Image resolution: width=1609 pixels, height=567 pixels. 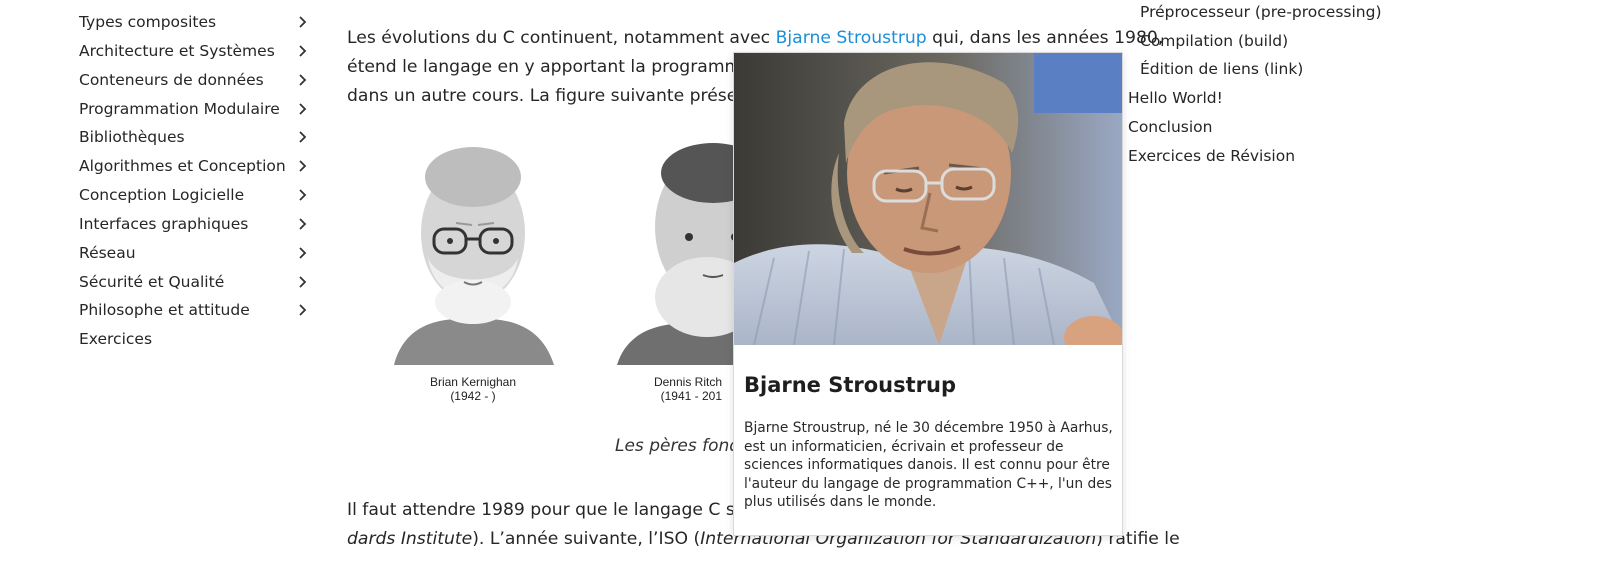 I want to click on toc-item-preprocesseur: Préprocesseur (pre-processing), so click(x=1261, y=12).